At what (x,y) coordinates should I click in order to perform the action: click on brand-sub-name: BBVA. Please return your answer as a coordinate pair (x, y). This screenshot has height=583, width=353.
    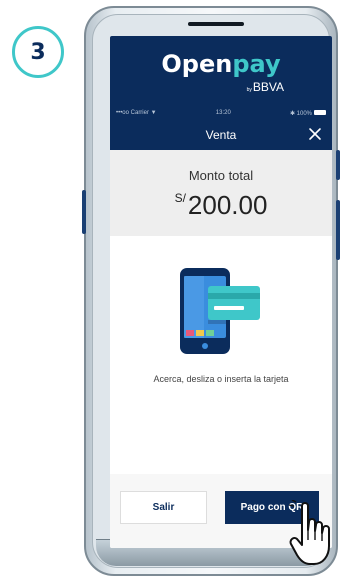
    Looking at the image, I should click on (268, 87).